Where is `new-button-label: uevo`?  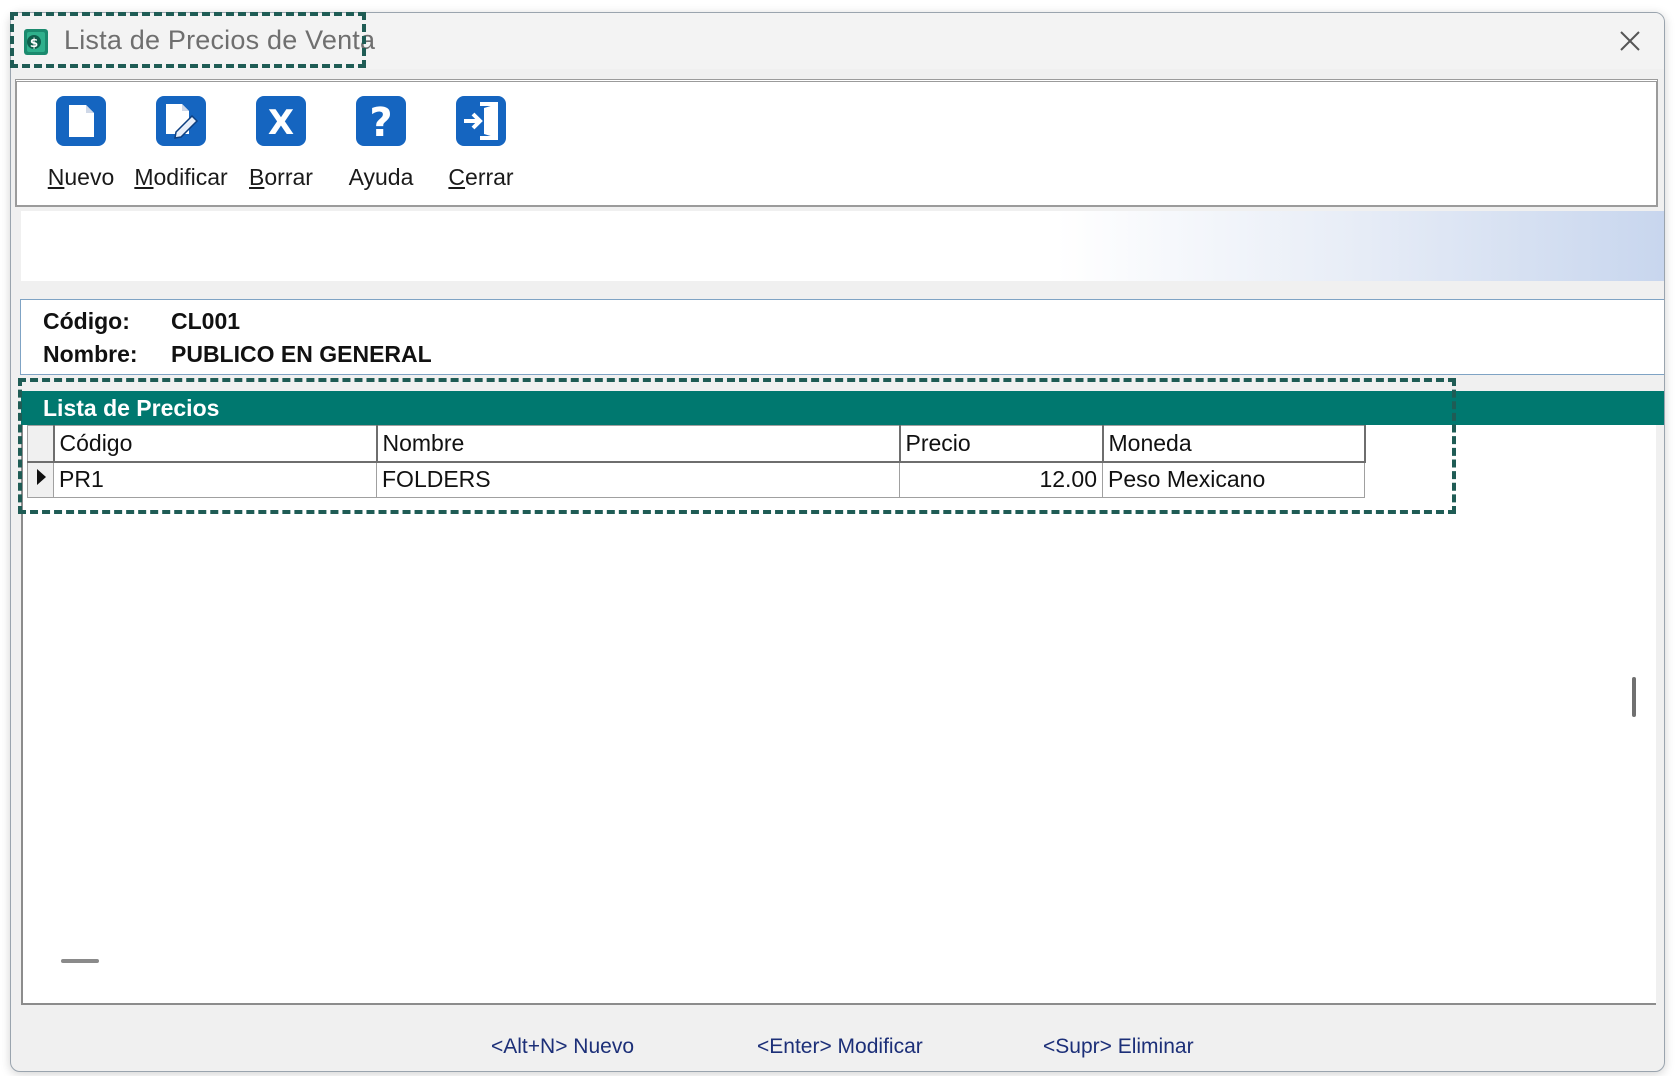
new-button-label: uevo is located at coordinates (89, 177).